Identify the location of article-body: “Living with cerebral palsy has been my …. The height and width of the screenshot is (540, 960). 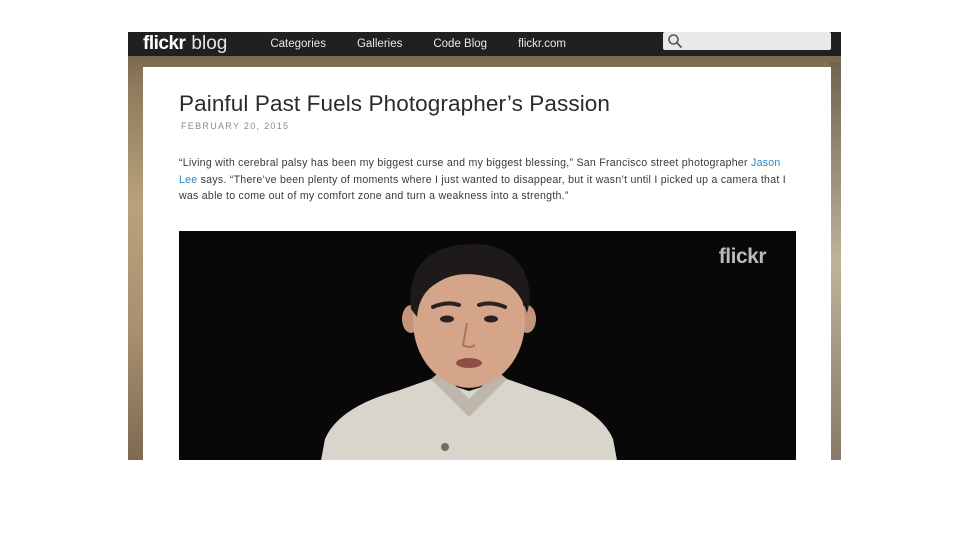
(487, 180).